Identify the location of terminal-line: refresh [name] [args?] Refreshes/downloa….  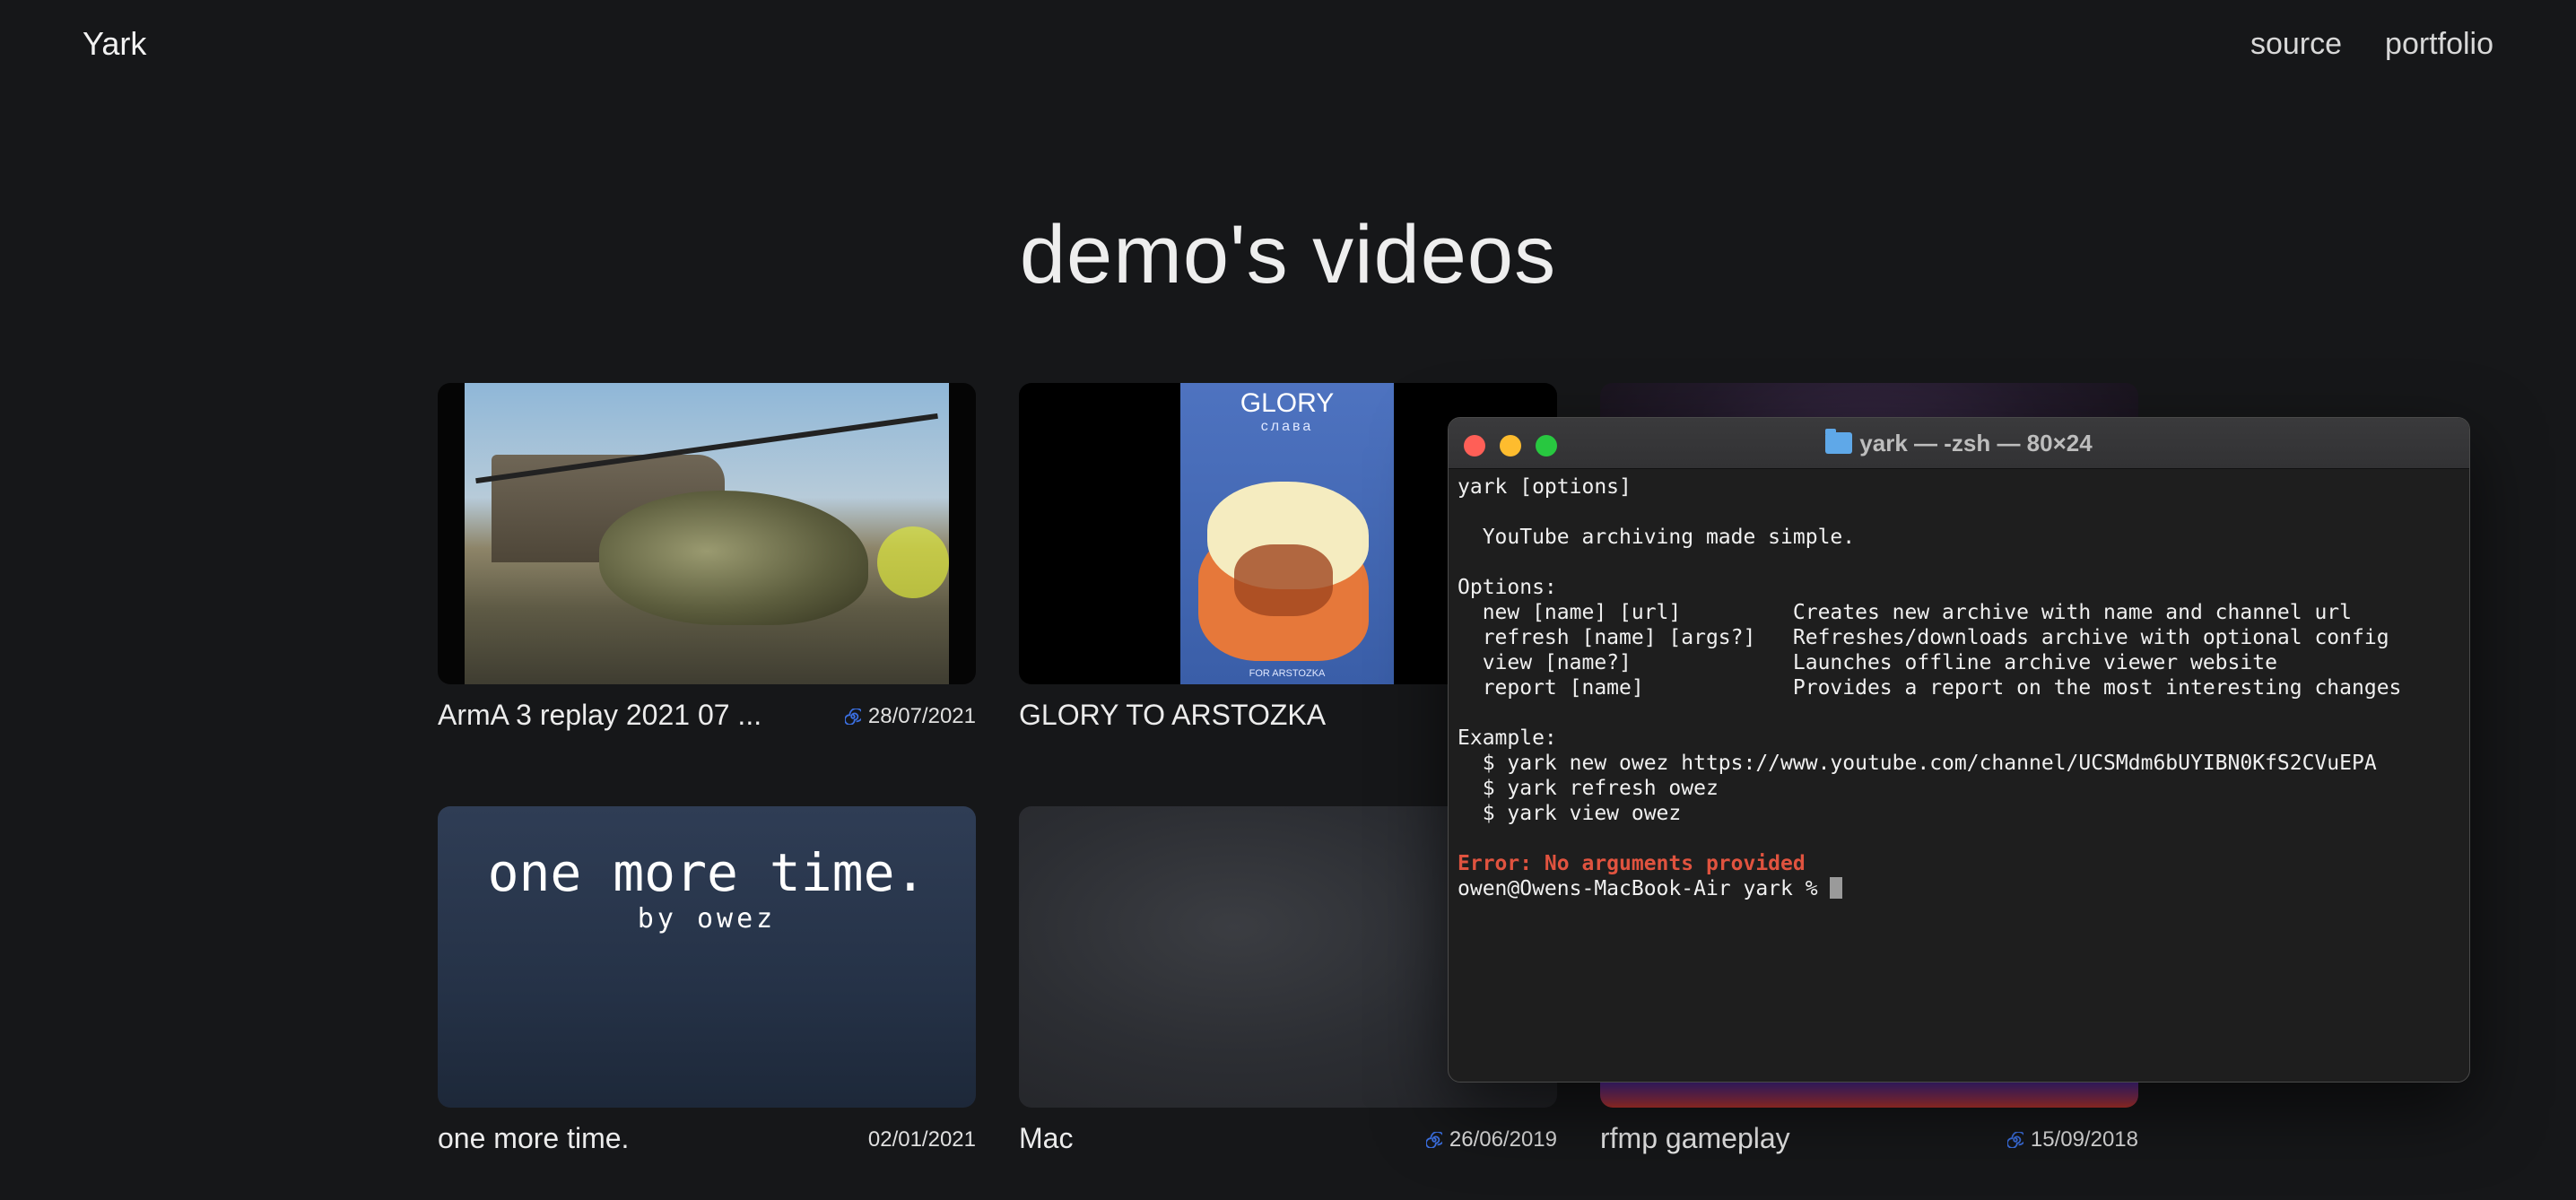
(1923, 637).